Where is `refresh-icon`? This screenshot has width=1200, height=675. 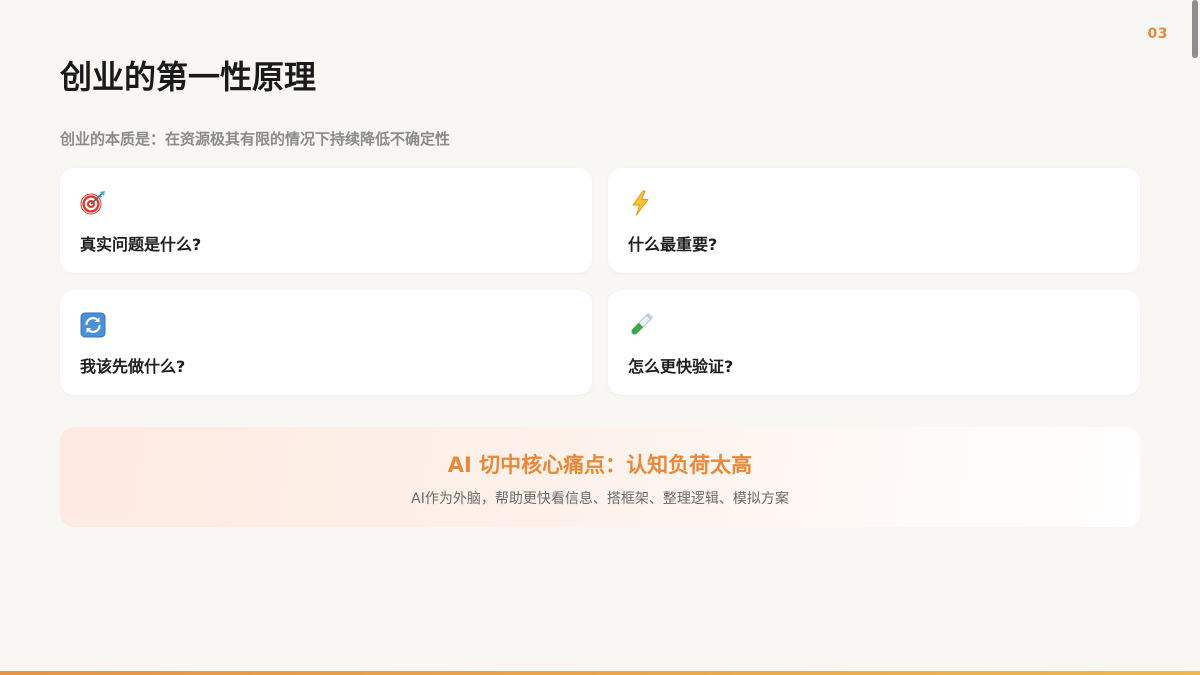 refresh-icon is located at coordinates (93, 325).